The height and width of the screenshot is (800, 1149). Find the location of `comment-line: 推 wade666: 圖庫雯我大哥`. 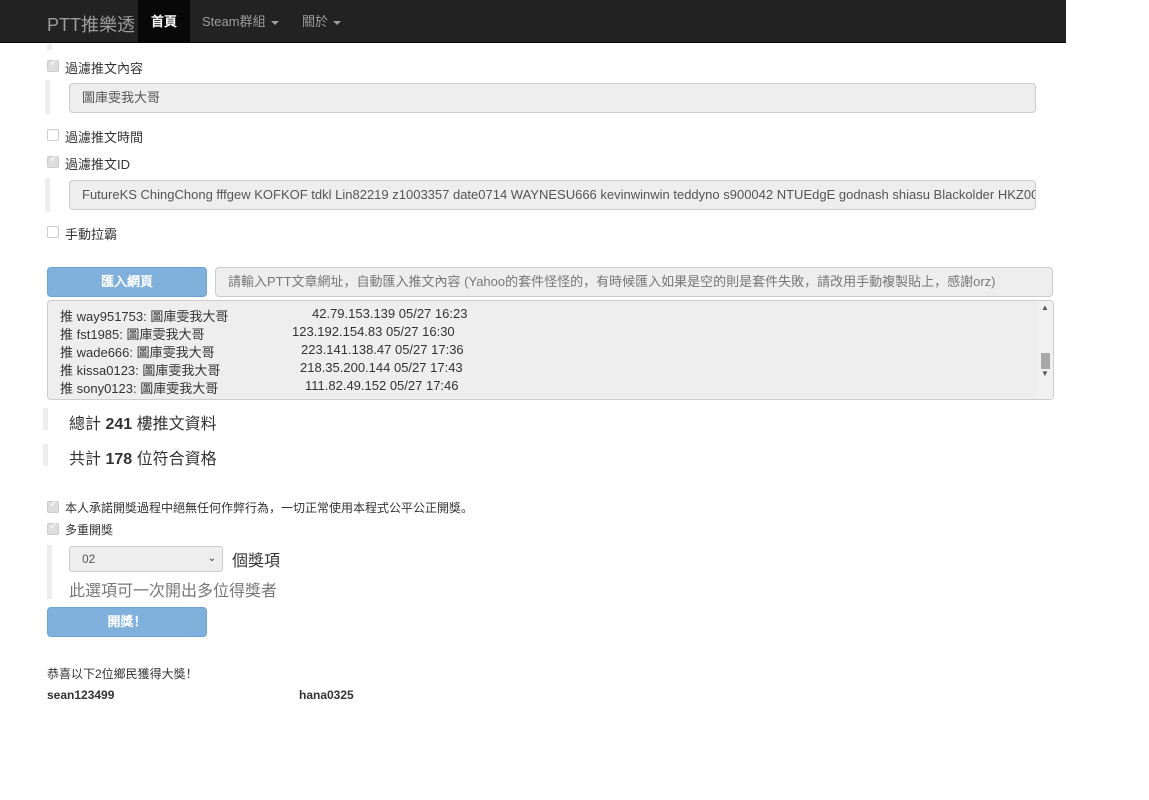

comment-line: 推 wade666: 圖庫雯我大哥 is located at coordinates (137, 352).